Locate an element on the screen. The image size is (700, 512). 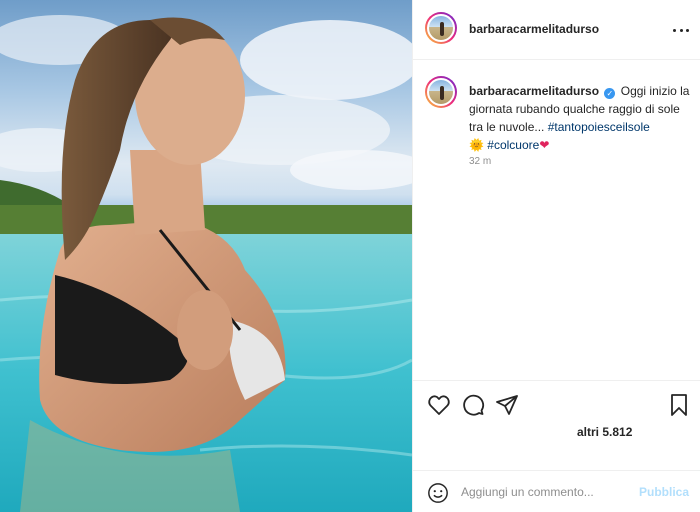
header-username: barbaracarmelitadurso is located at coordinates (534, 29).